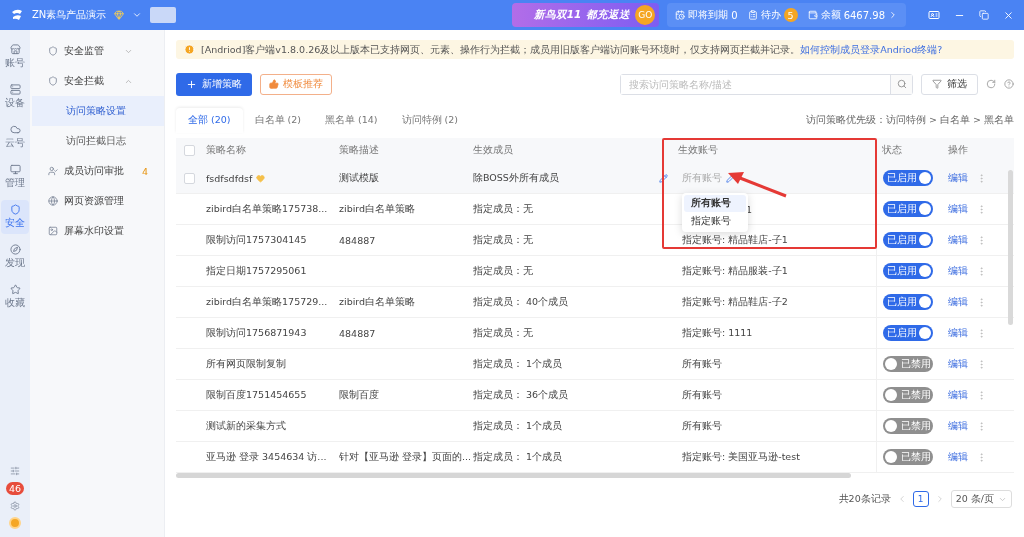  What do you see at coordinates (15, 169) in the screenshot?
I see `monitor-icon` at bounding box center [15, 169].